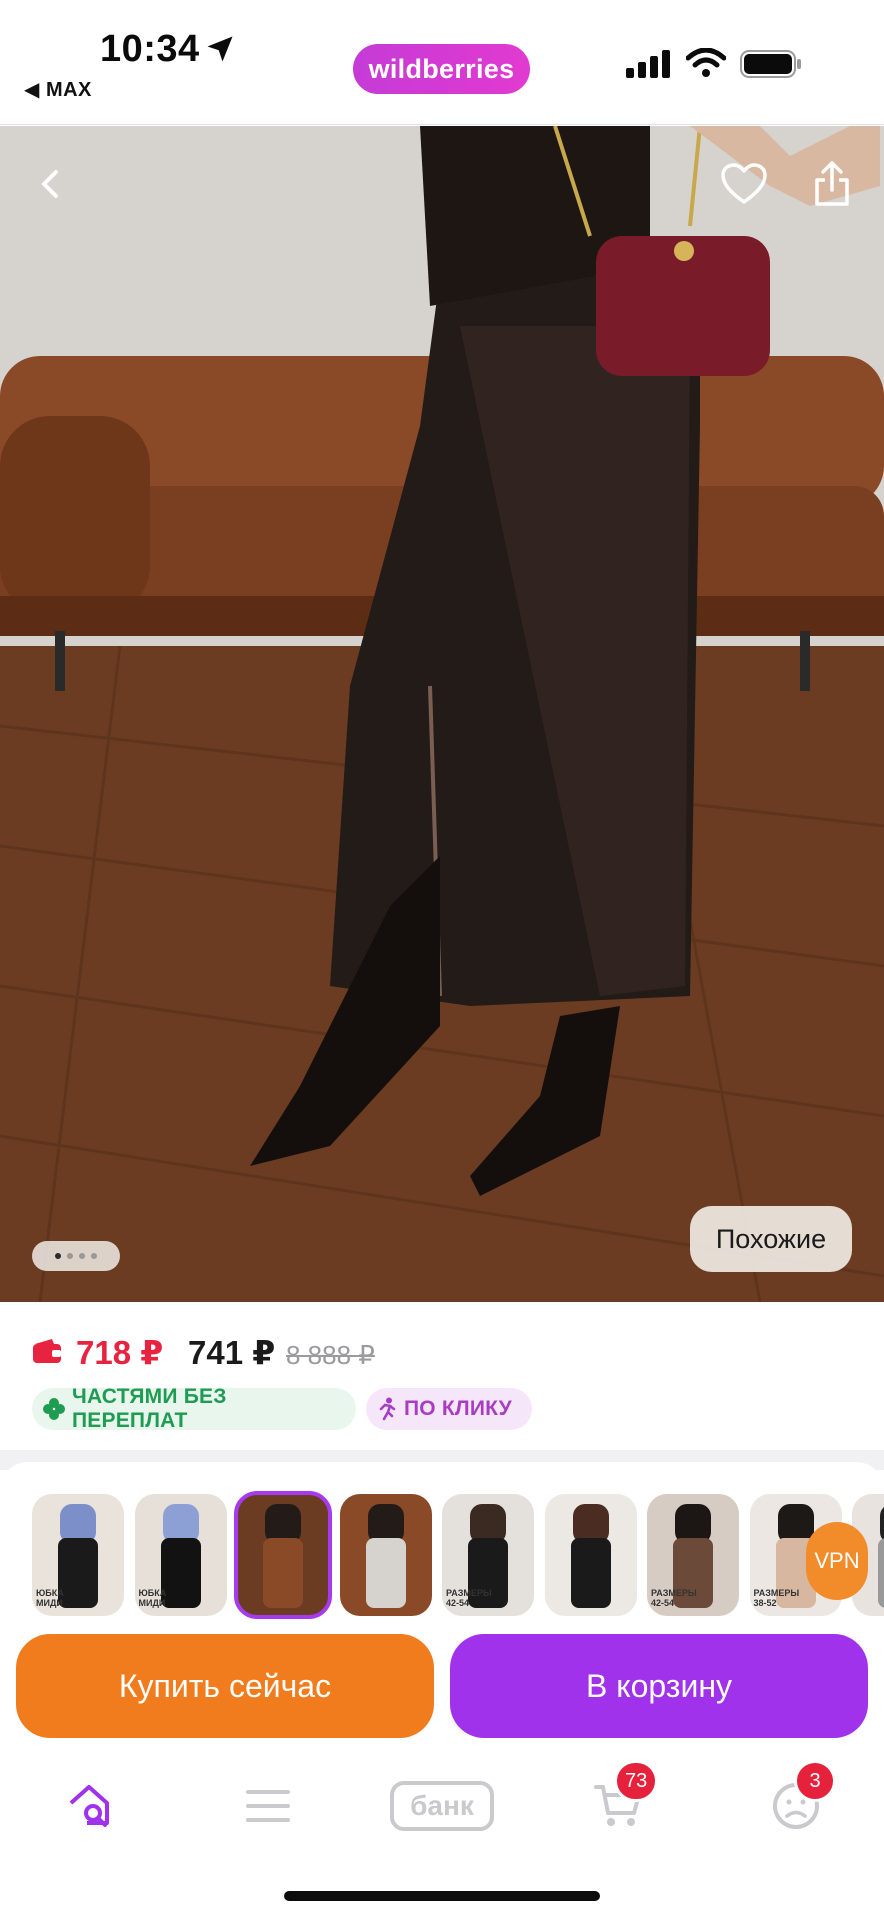  What do you see at coordinates (47, 1351) in the screenshot?
I see `wallet-icon` at bounding box center [47, 1351].